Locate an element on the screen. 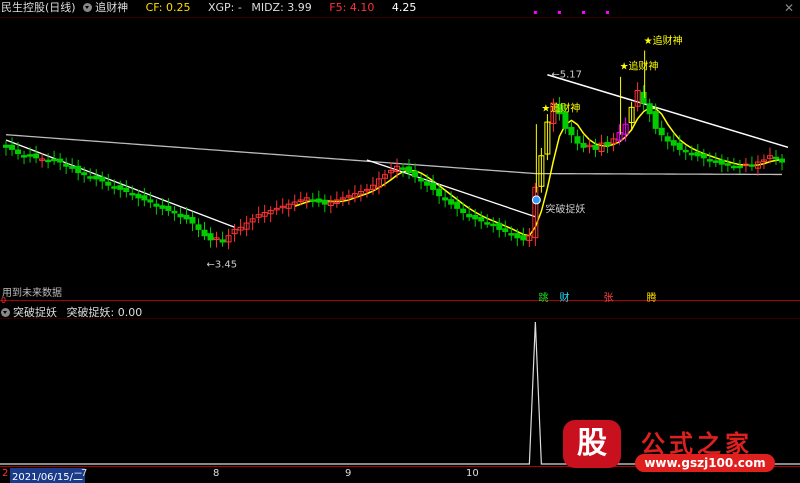  logo-badge: 股 is located at coordinates (592, 444).